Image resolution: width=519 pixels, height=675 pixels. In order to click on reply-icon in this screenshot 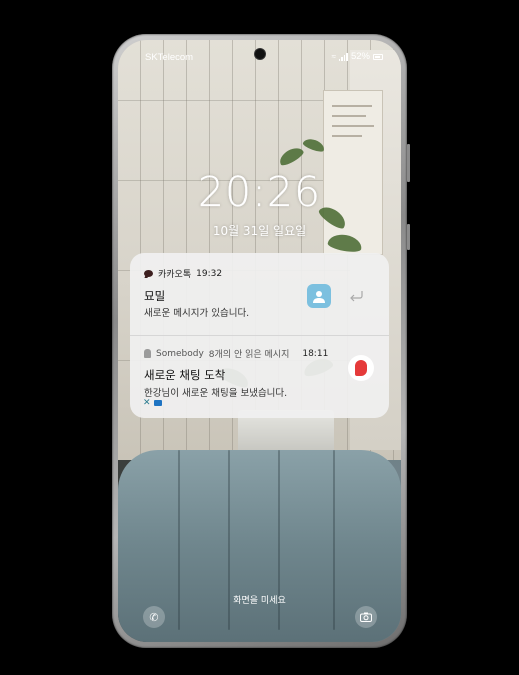, I will do `click(357, 296)`.